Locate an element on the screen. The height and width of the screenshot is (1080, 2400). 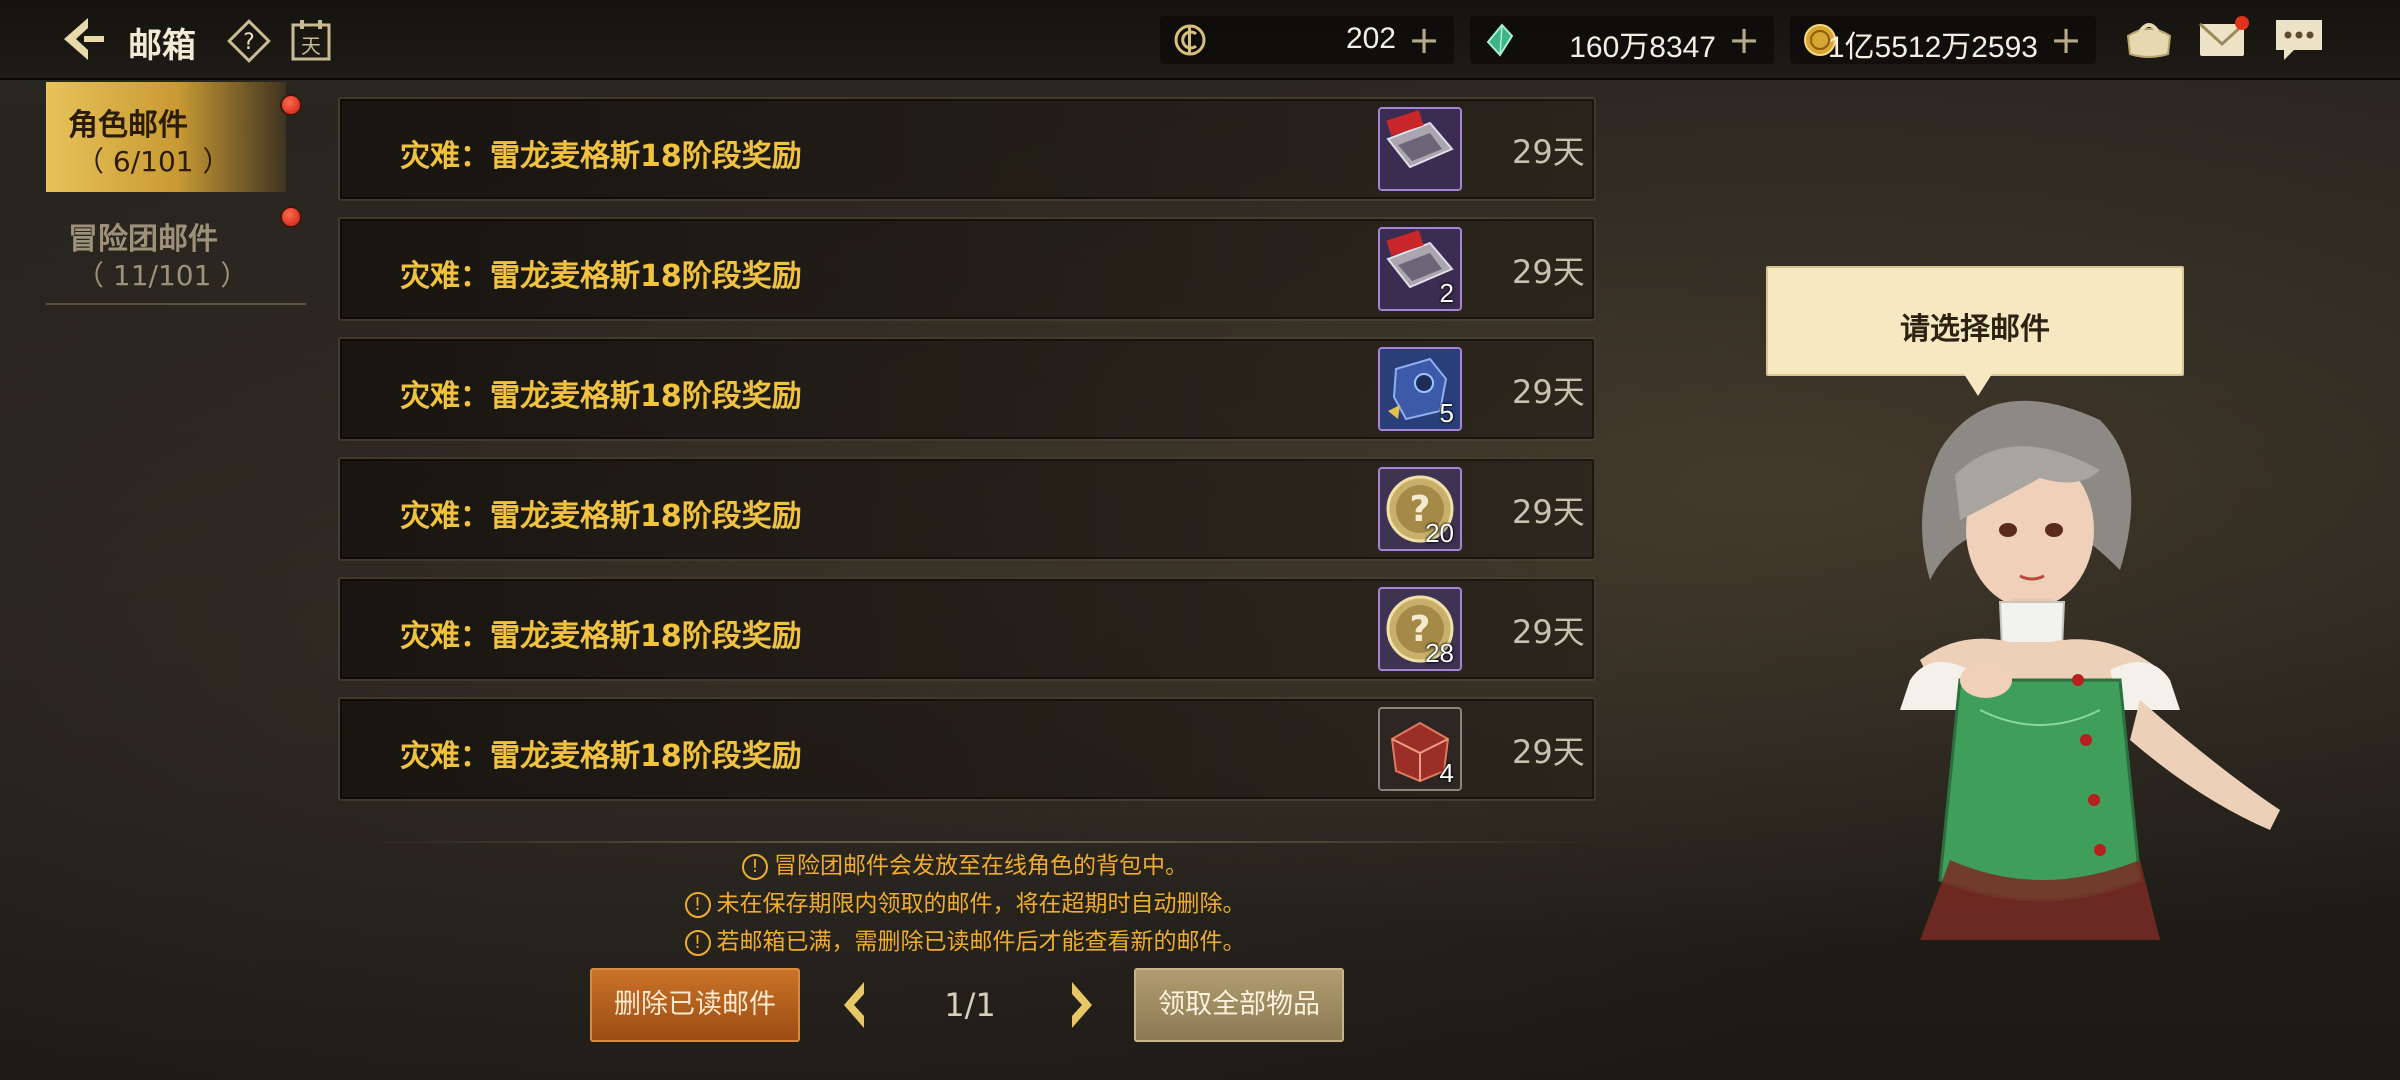
resource-crystal: 160万8347 + is located at coordinates (1622, 40).